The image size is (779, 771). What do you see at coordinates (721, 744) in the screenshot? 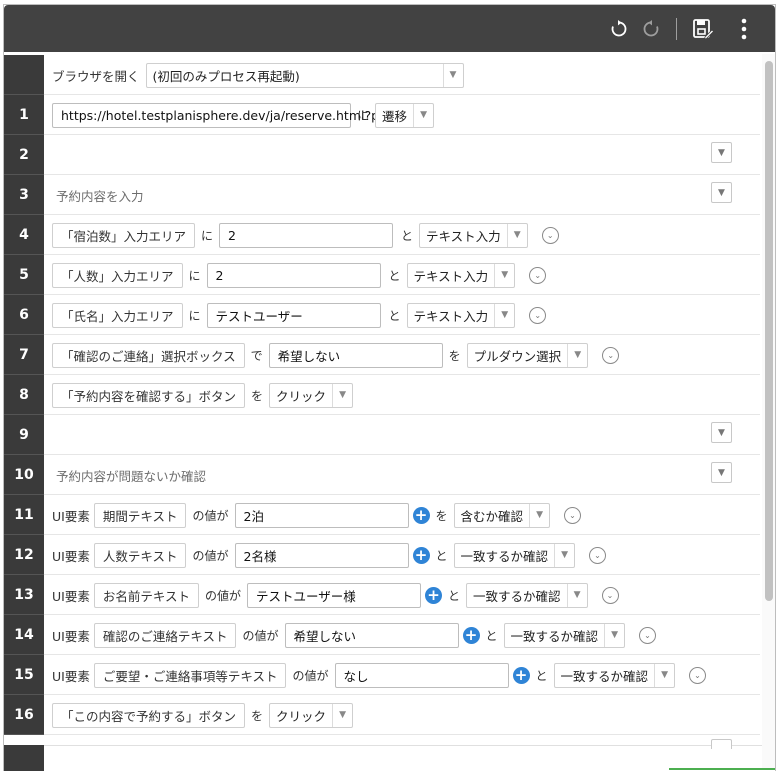
I see `step-type-dropdown` at bounding box center [721, 744].